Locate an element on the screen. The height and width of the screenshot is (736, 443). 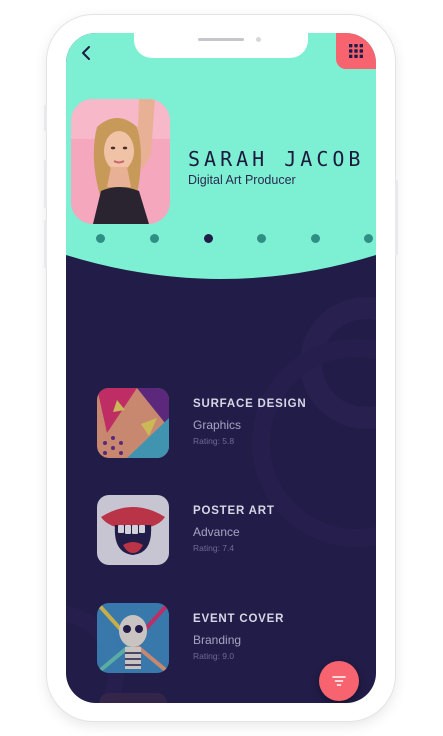
abstract-art-icon is located at coordinates (133, 423).